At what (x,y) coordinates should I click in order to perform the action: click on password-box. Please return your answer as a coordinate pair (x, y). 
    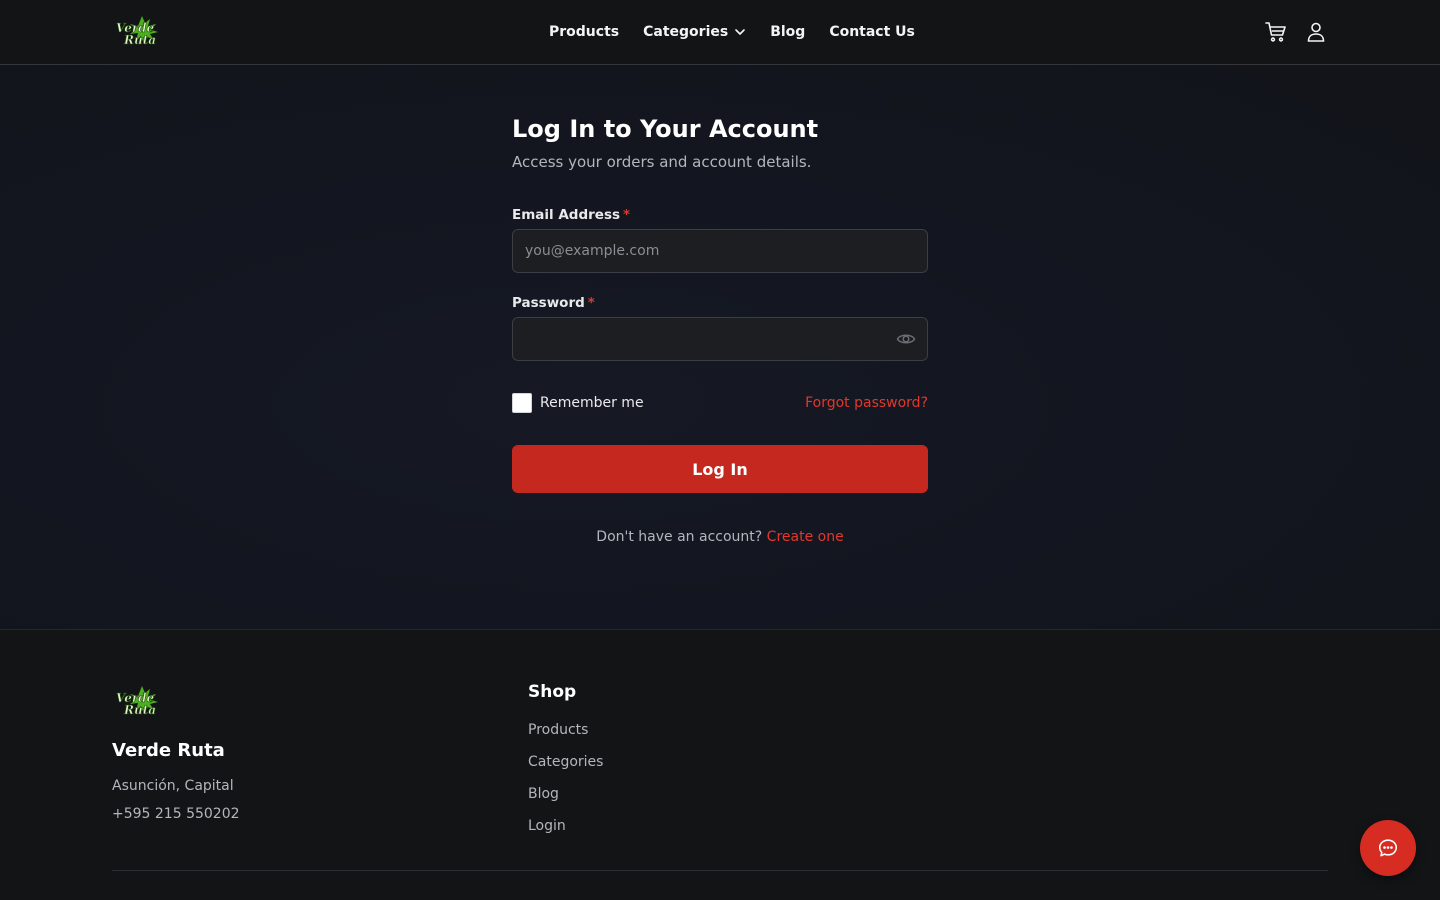
    Looking at the image, I should click on (720, 339).